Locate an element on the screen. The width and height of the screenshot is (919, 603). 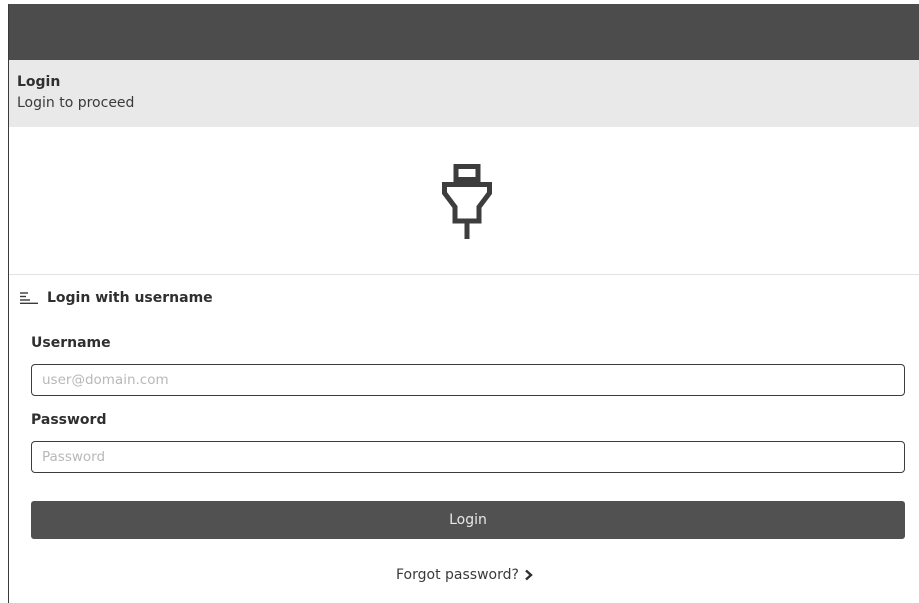
login-method-title: Login with username is located at coordinates (130, 298).